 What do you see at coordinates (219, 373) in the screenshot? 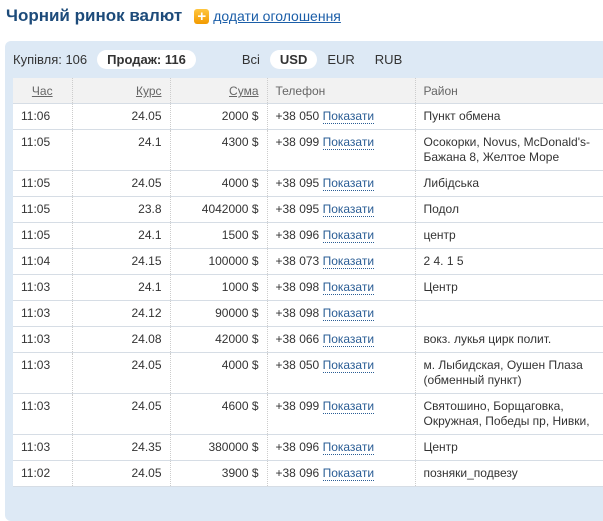
I see `sum-cell: 4000 $` at bounding box center [219, 373].